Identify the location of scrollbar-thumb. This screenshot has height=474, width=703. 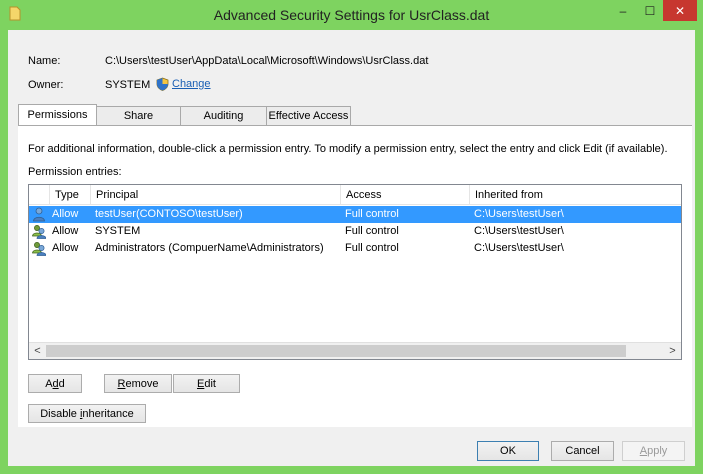
(336, 351).